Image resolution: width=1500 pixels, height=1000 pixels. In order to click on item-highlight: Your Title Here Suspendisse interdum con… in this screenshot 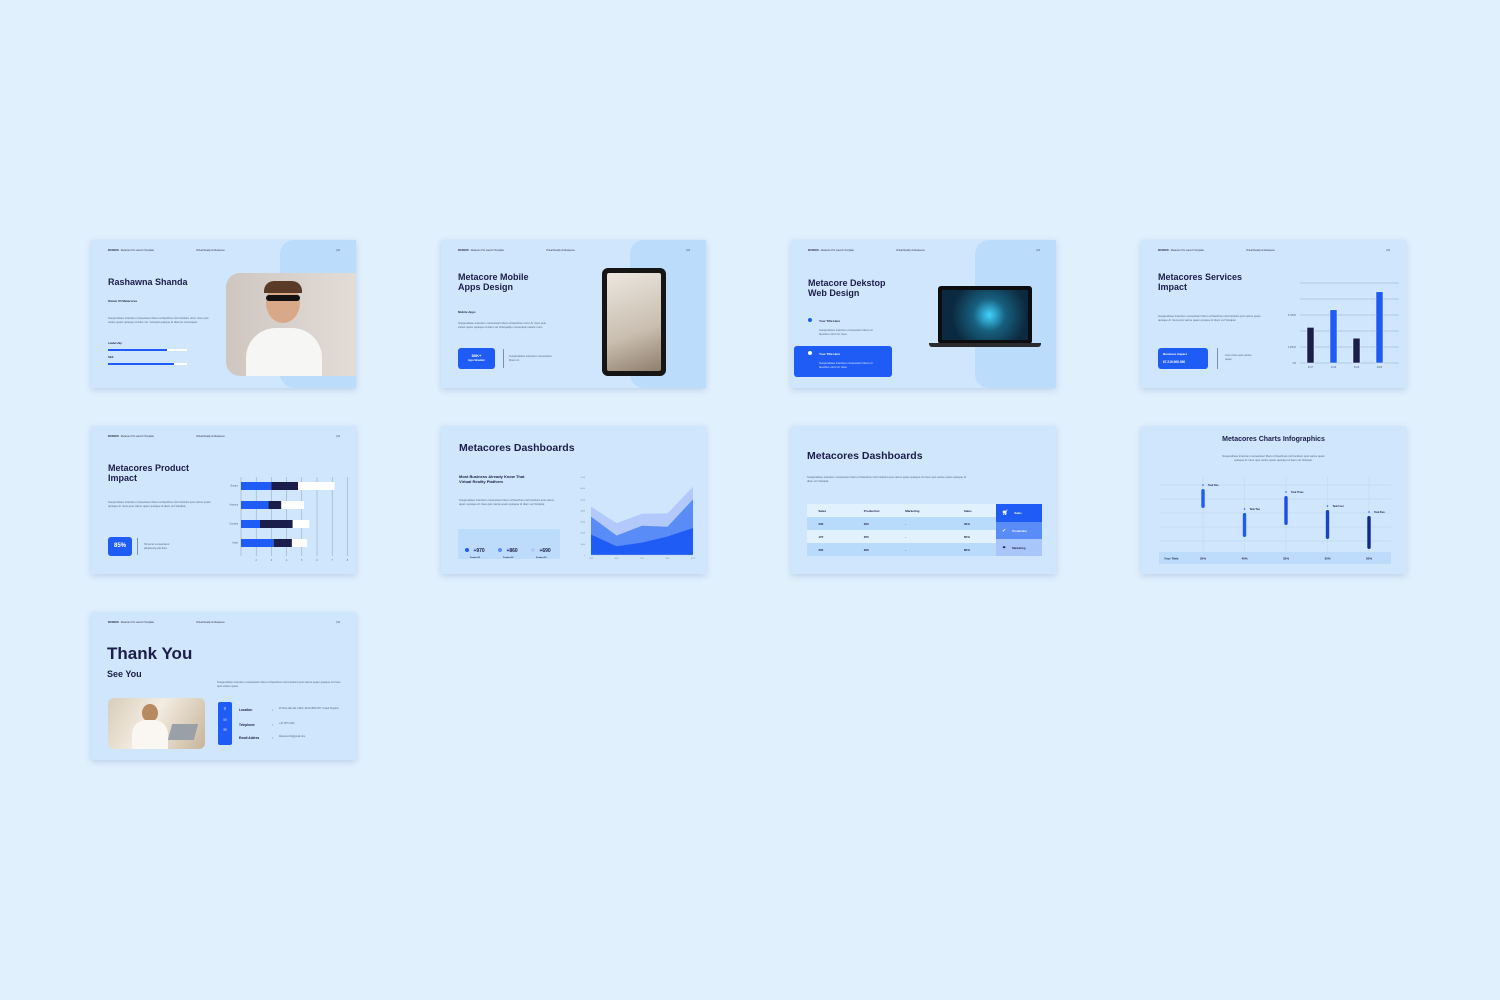, I will do `click(843, 361)`.